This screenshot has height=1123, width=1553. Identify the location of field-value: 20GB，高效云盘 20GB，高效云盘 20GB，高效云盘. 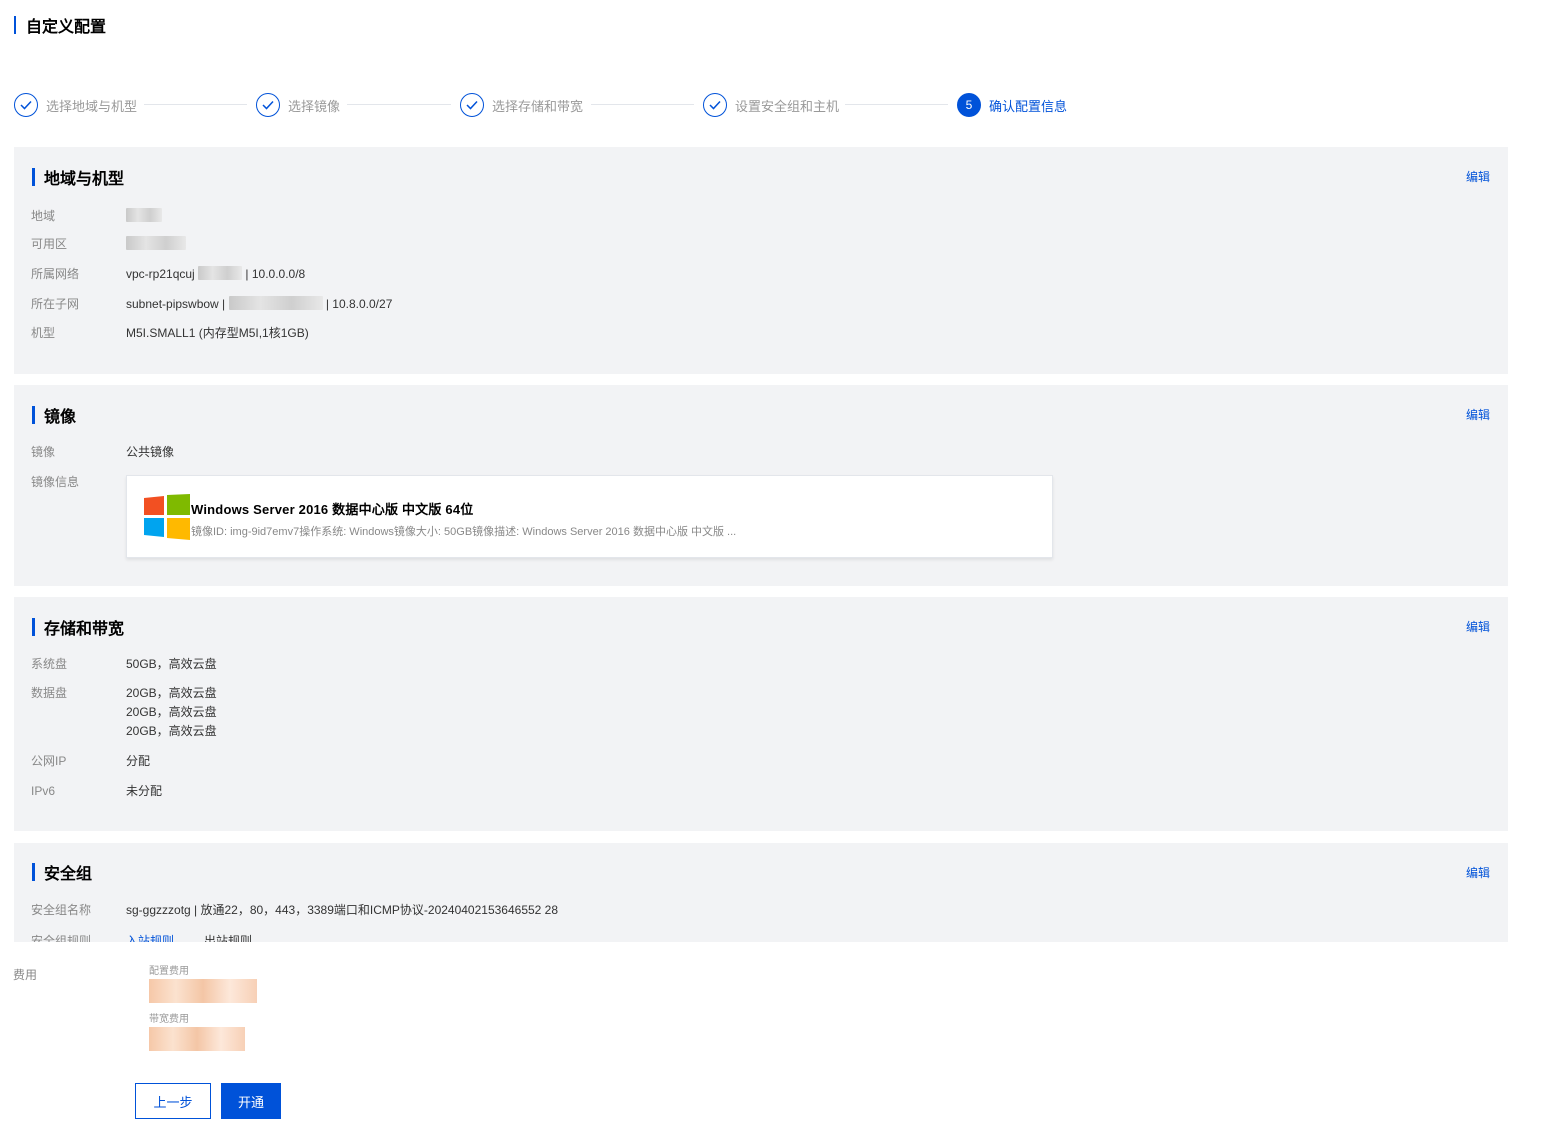
(171, 712).